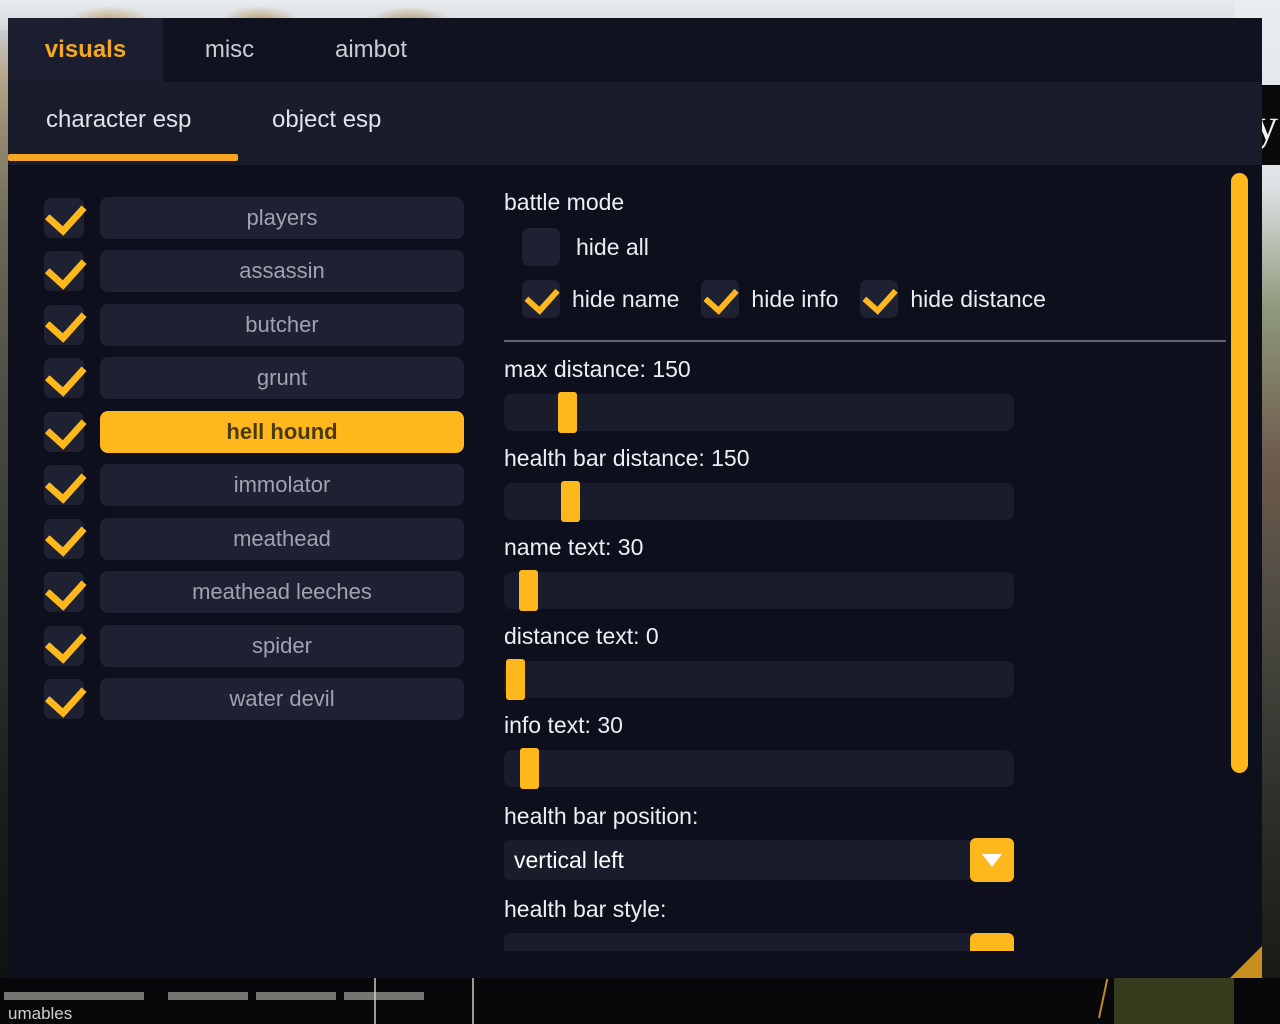  I want to click on slider-label: name text: 30, so click(574, 547).